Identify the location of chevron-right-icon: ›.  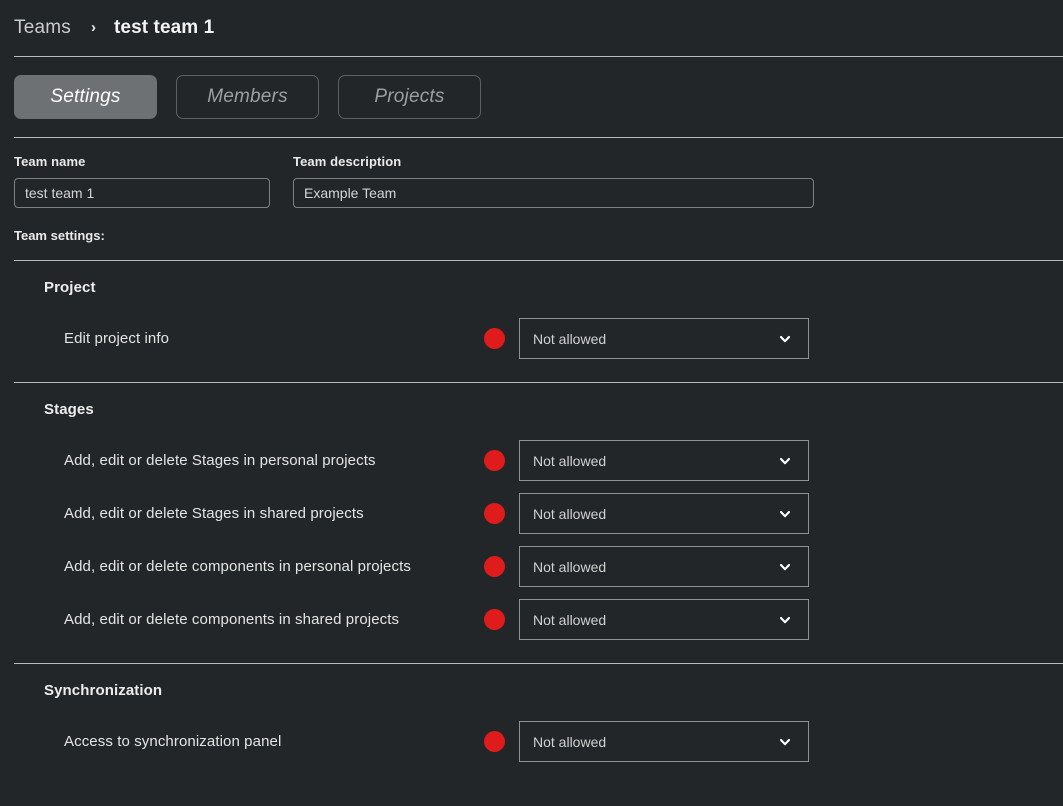
(93, 27).